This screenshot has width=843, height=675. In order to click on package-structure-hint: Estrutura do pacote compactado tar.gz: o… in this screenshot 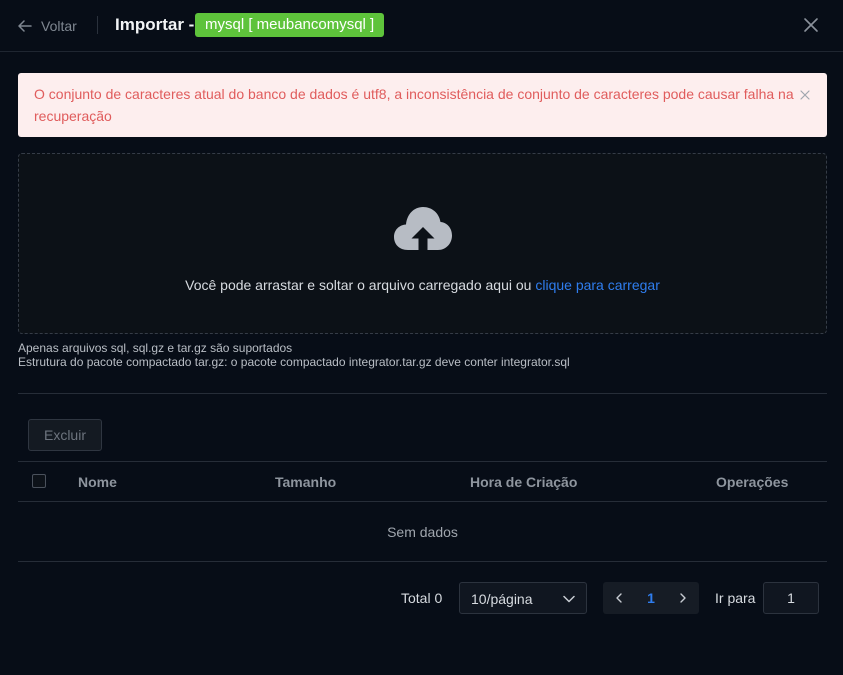, I will do `click(294, 362)`.